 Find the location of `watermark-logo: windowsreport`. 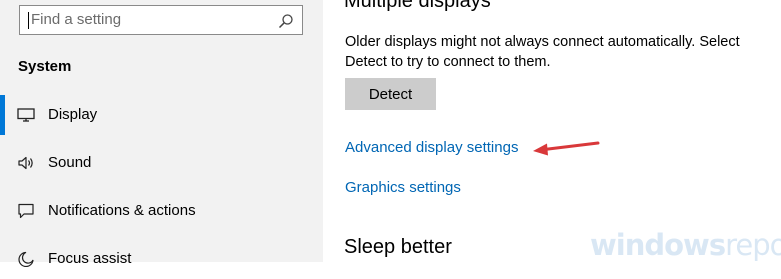

watermark-logo: windowsreport is located at coordinates (685, 245).